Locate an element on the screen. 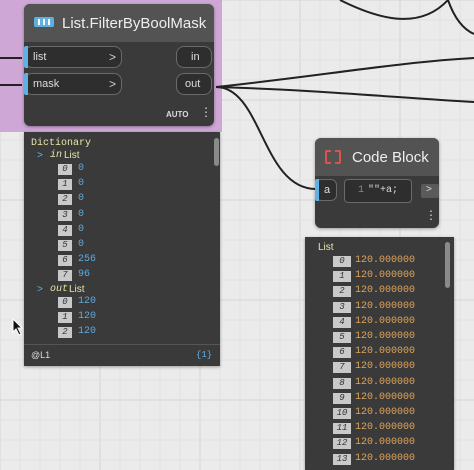 The width and height of the screenshot is (474, 470). out-list-row: 1 120 is located at coordinates (94, 317).